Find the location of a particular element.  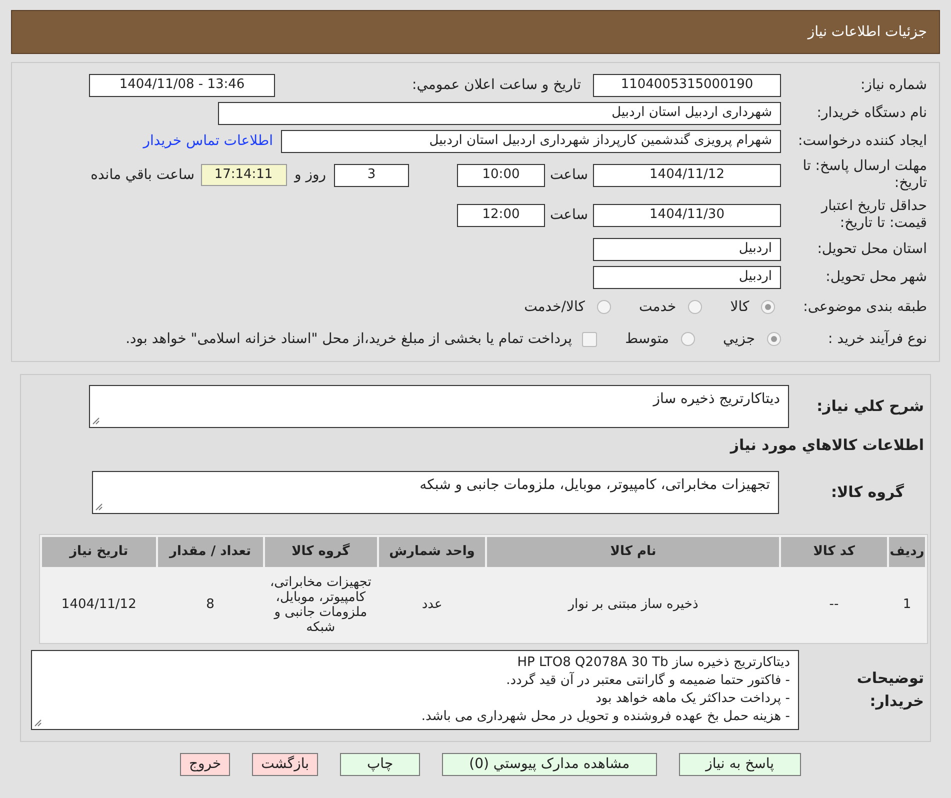

column-header: گروه کالا is located at coordinates (320, 551).